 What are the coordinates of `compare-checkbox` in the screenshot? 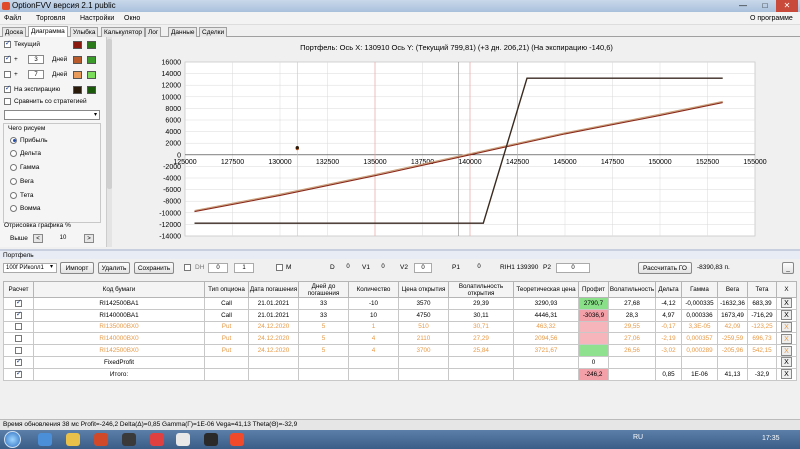 It's located at (7, 101).